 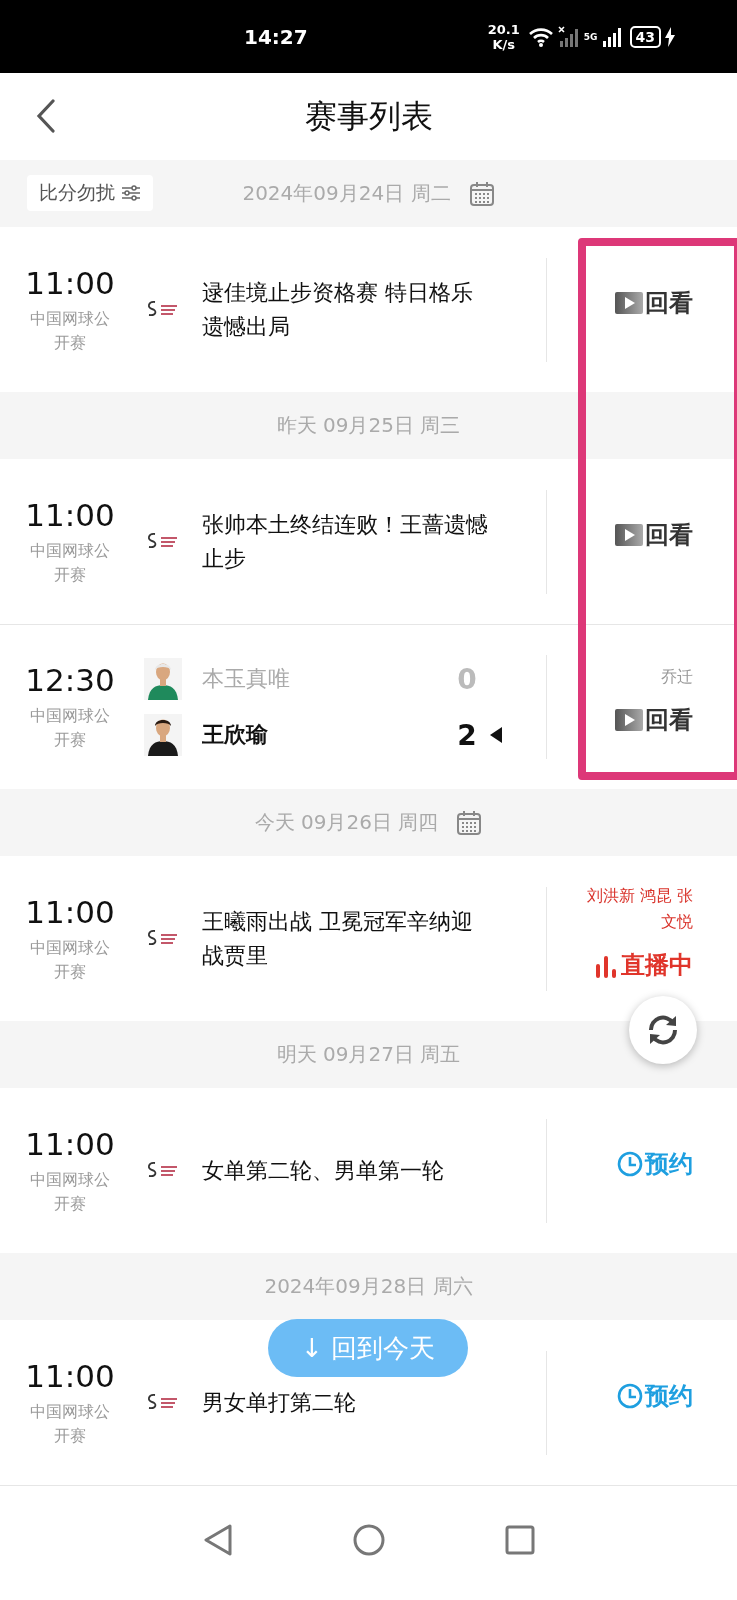 What do you see at coordinates (279, 1402) in the screenshot?
I see `match-title: 男女单打第二轮` at bounding box center [279, 1402].